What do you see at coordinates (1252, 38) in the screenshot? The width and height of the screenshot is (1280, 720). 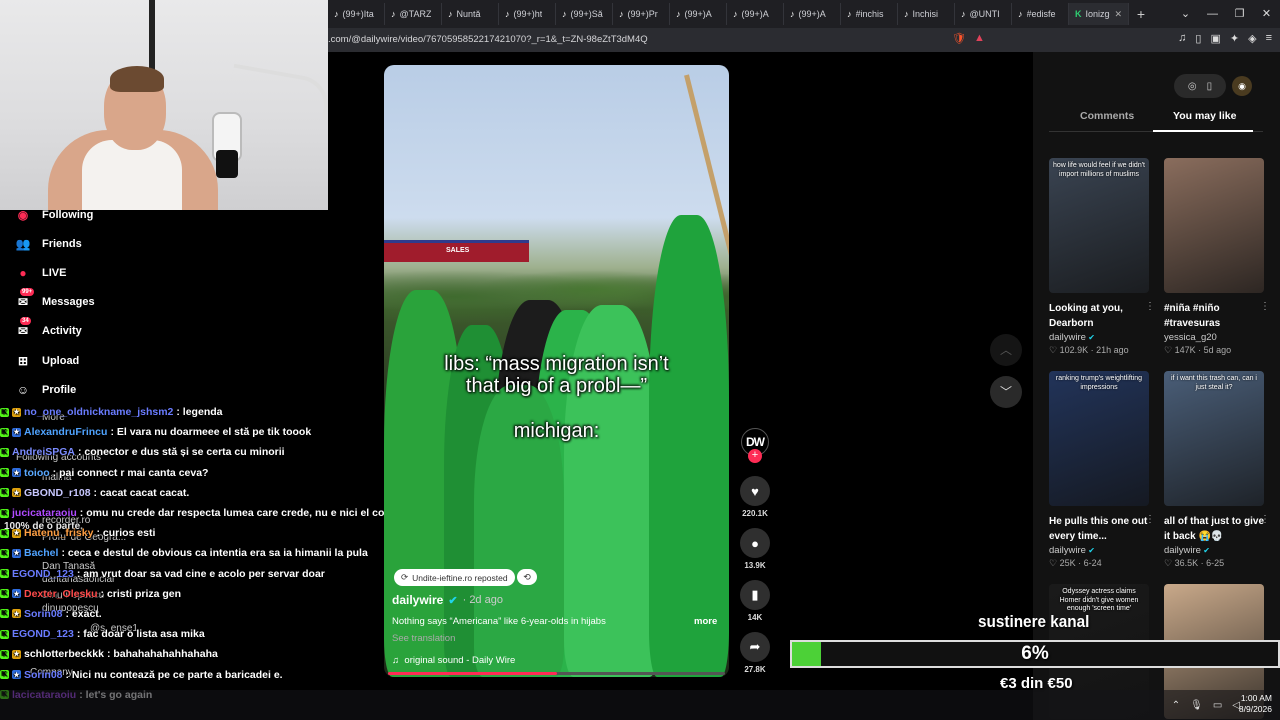 I see `vpn-icon: ◈` at bounding box center [1252, 38].